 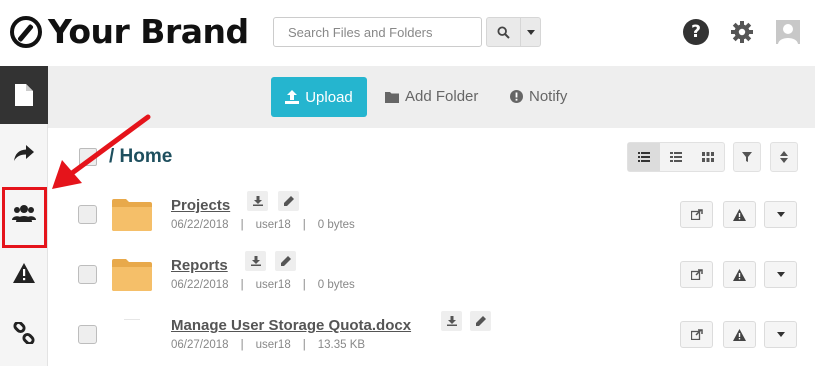 I want to click on file-icon, so click(x=24, y=95).